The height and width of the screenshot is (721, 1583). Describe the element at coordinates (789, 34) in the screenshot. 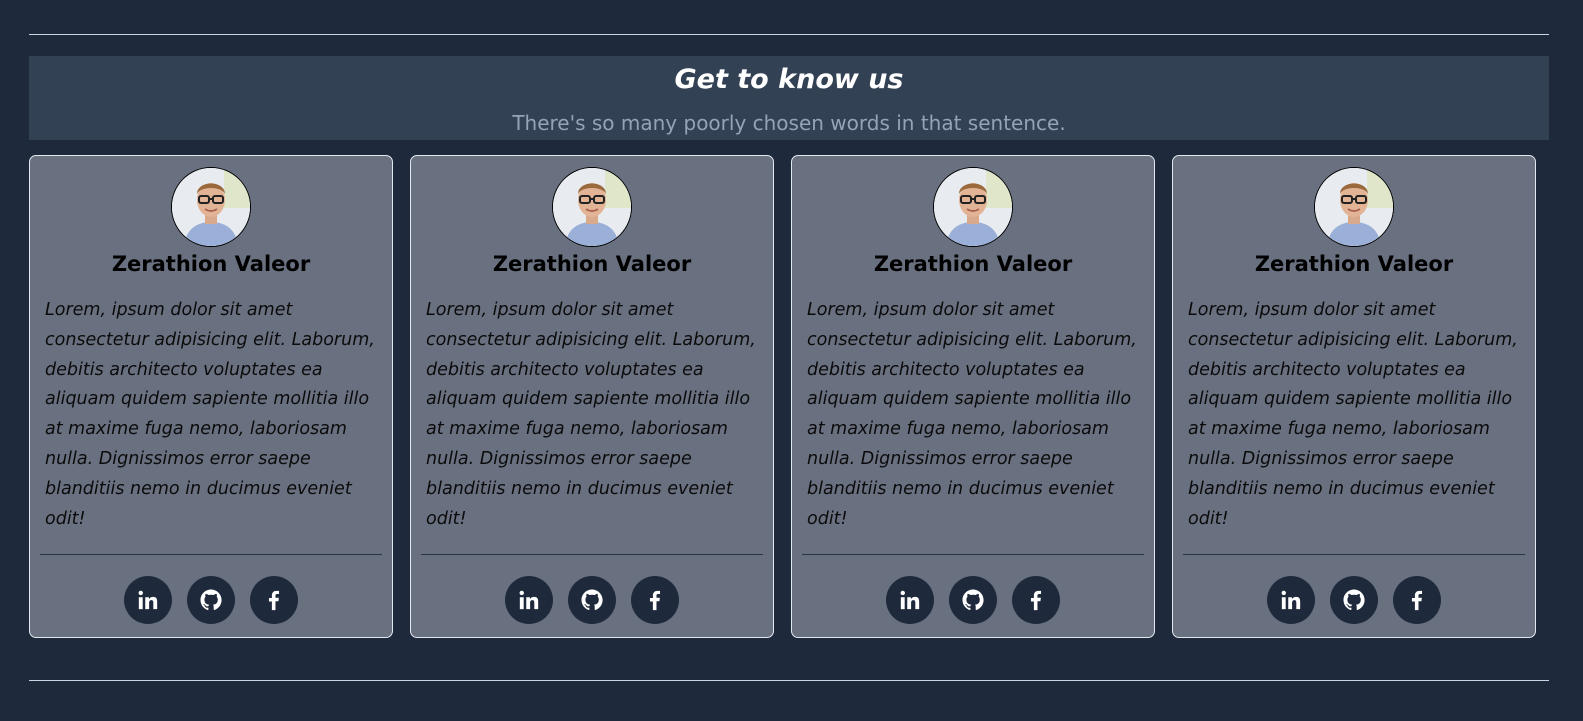

I see `top-divider` at that location.